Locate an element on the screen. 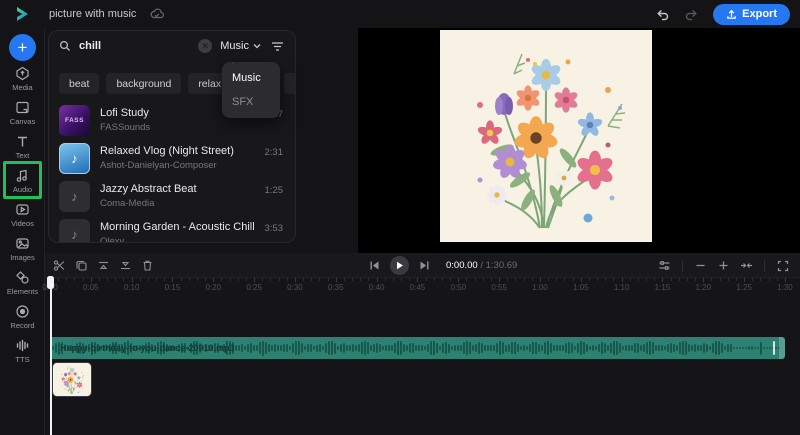  tag-beat: beat is located at coordinates (79, 83).